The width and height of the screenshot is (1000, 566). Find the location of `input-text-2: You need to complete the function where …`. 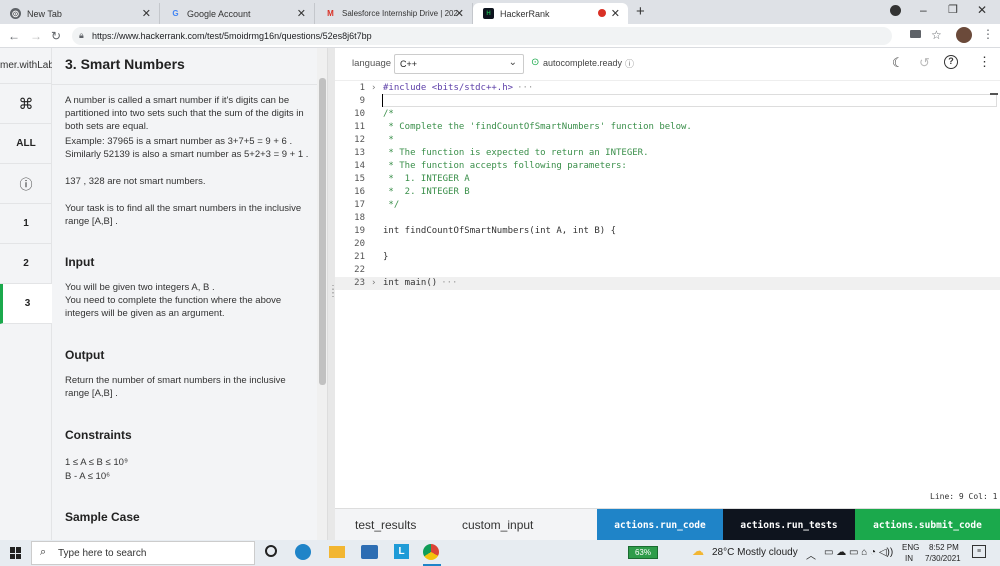

input-text-2: You need to complete the function where … is located at coordinates (173, 307).